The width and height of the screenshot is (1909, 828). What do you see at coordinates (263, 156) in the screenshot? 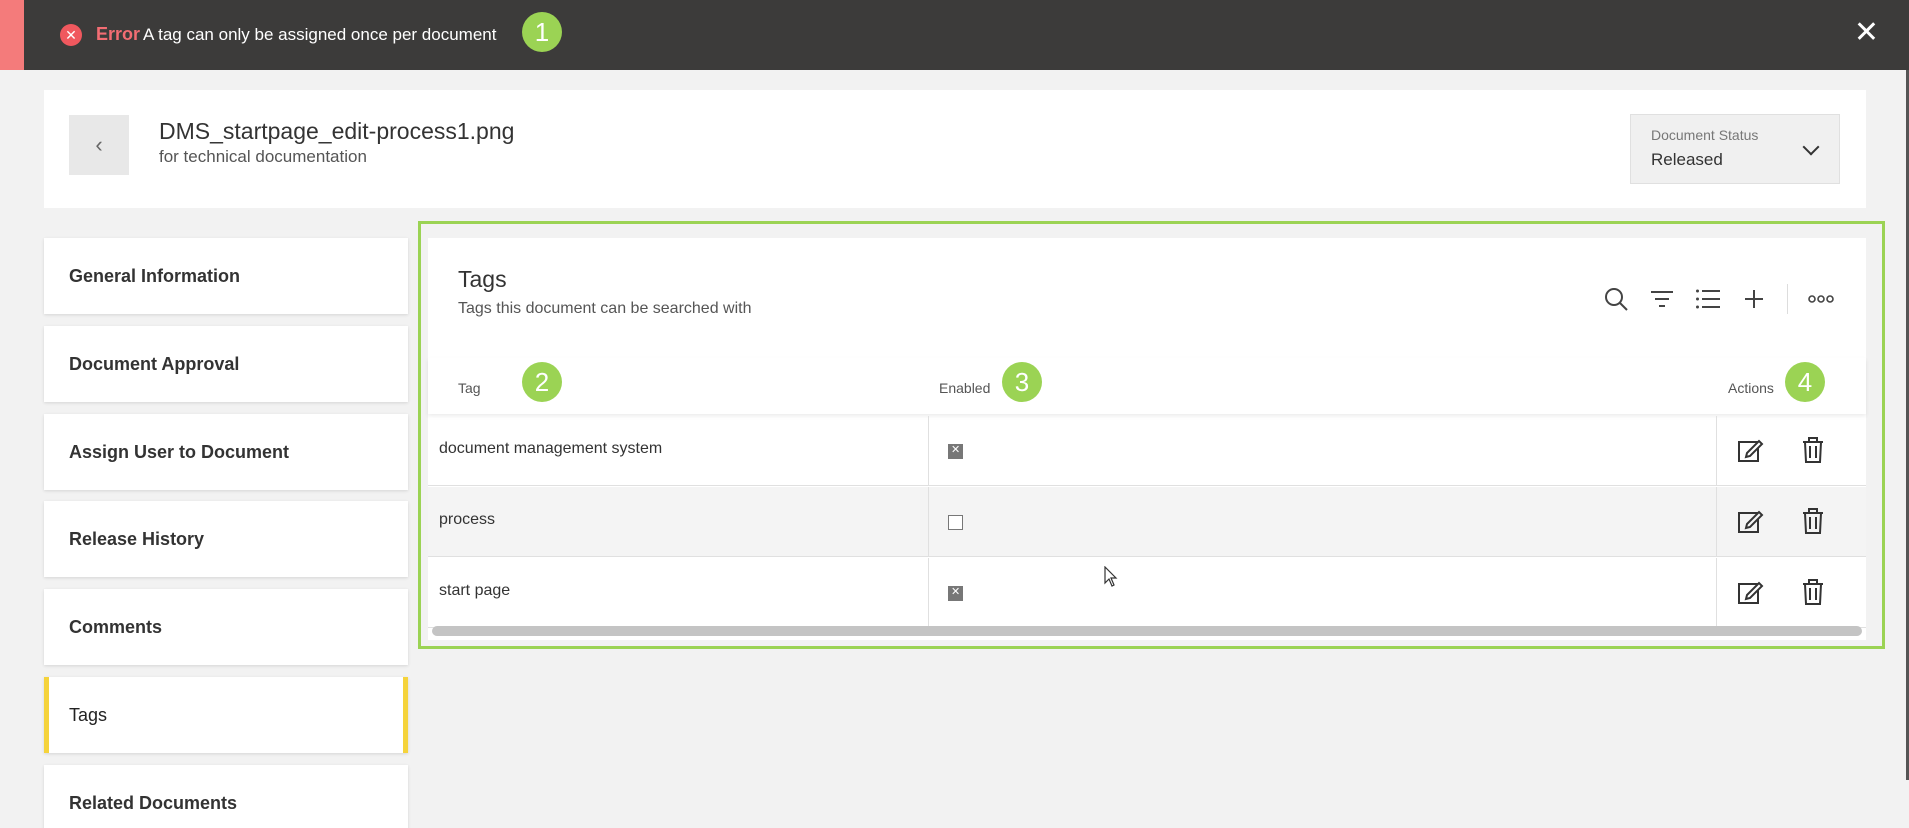
I see `document-subtitle: for technical documentation` at bounding box center [263, 156].